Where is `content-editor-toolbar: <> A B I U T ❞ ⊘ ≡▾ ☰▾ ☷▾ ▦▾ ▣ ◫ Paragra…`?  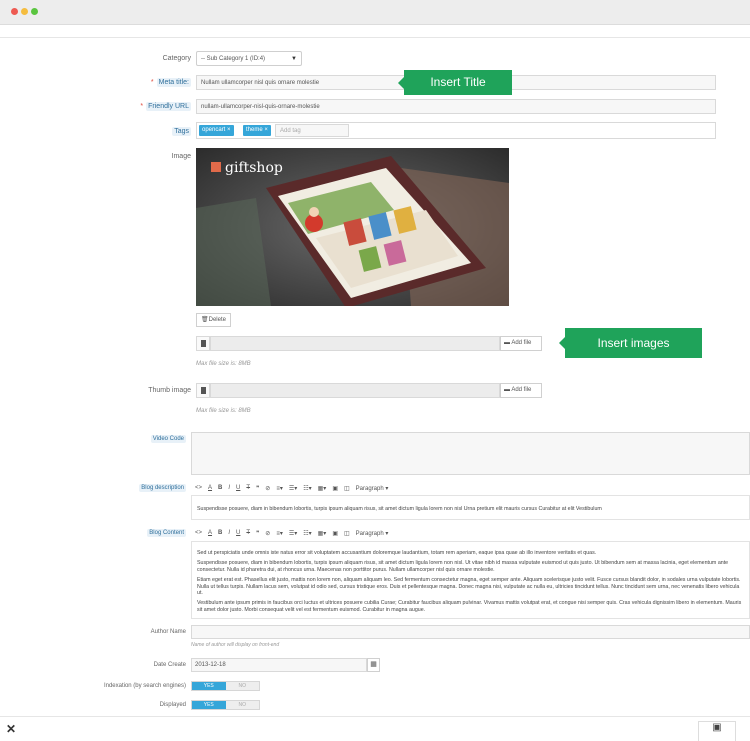
content-editor-toolbar: <> A B I U T ❞ ⊘ ≡▾ ☰▾ ☷▾ ▦▾ ▣ ◫ Paragra… is located at coordinates (470, 533).